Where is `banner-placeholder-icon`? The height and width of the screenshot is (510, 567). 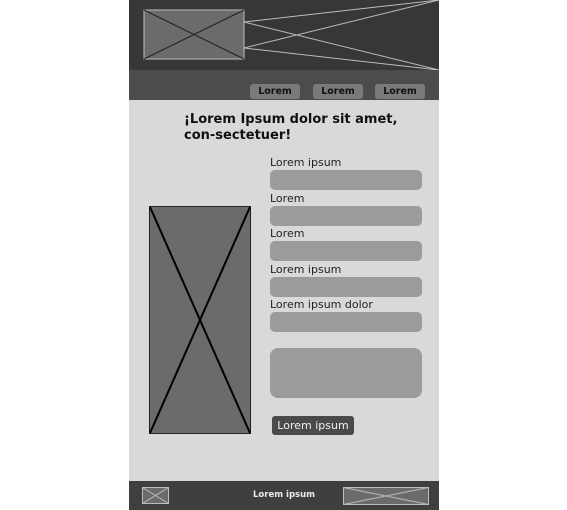
banner-placeholder-icon is located at coordinates (341, 35).